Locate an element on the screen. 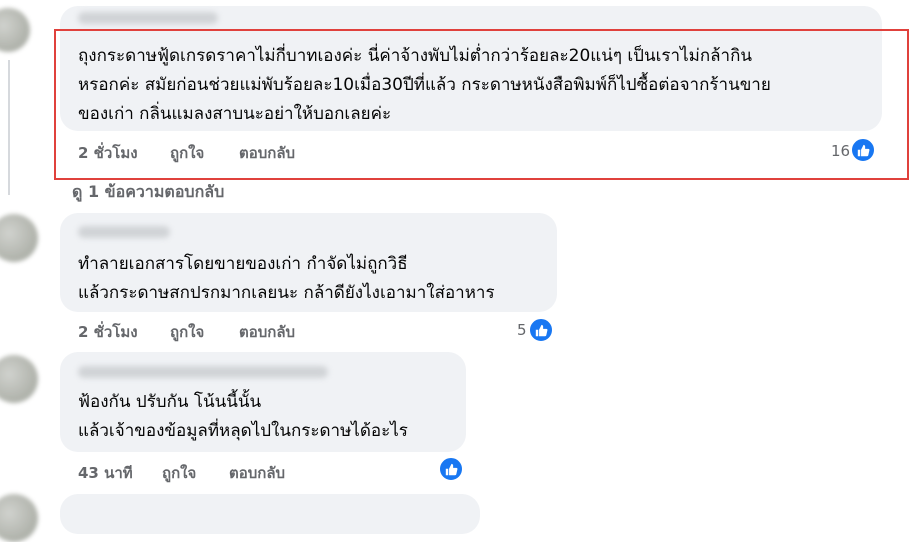 The height and width of the screenshot is (542, 918). comment-bubble is located at coordinates (270, 514).